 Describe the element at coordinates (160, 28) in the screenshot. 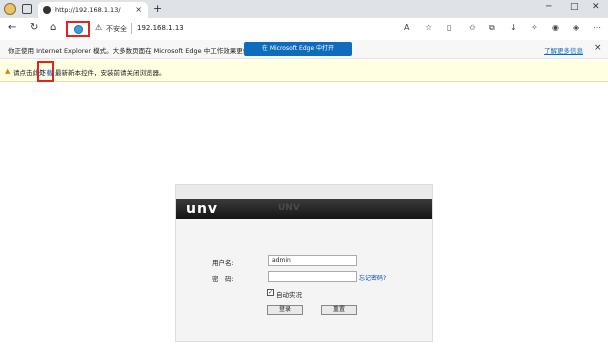

I see `address-bar: 192.168.1.13` at that location.